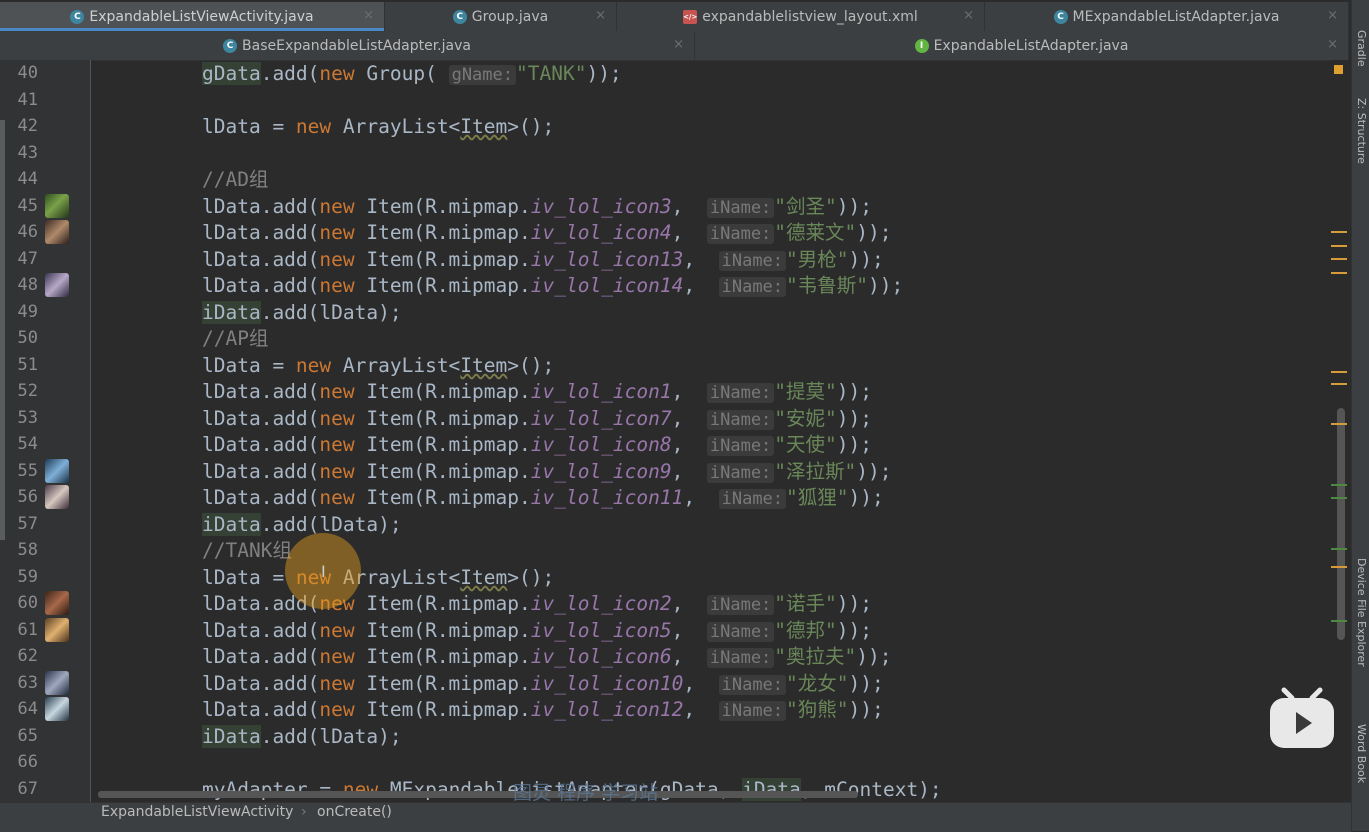 The image size is (1369, 832). I want to click on gradle-tool-button: Gradle, so click(1360, 48).